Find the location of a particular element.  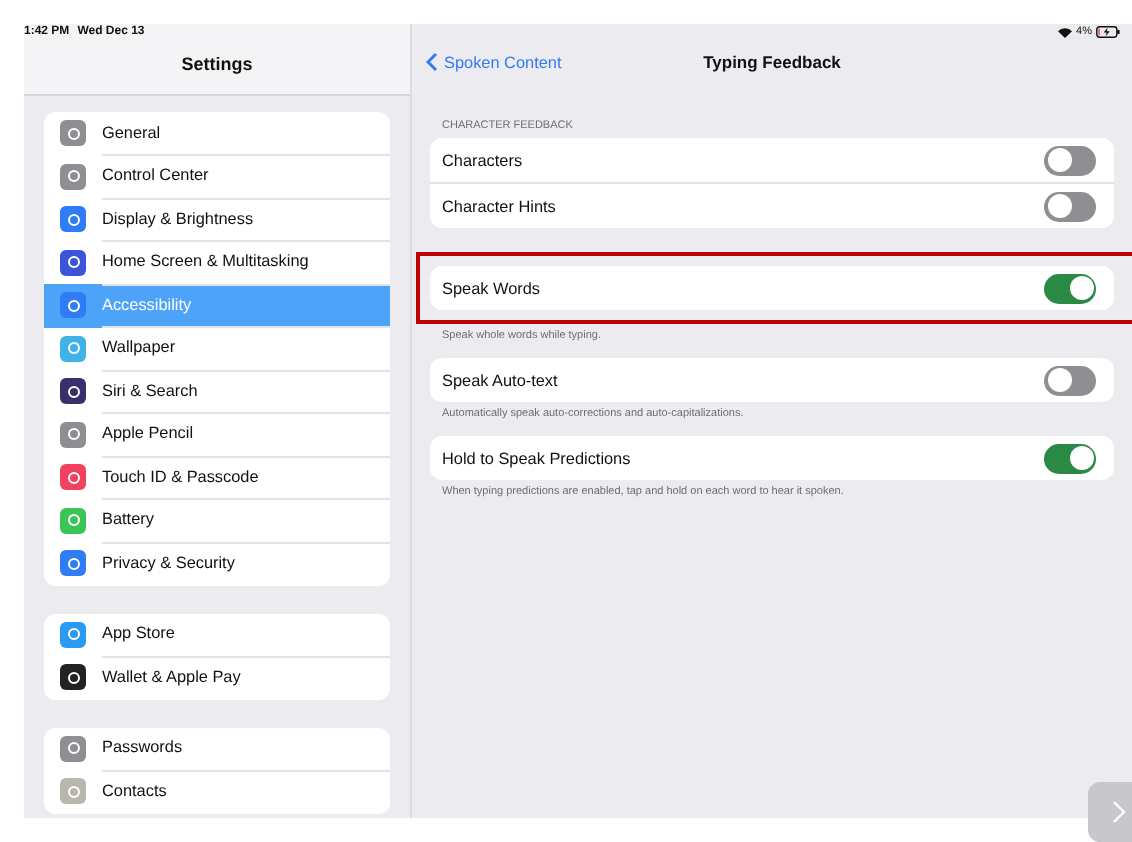

sidebar-title: Settings is located at coordinates (217, 64).